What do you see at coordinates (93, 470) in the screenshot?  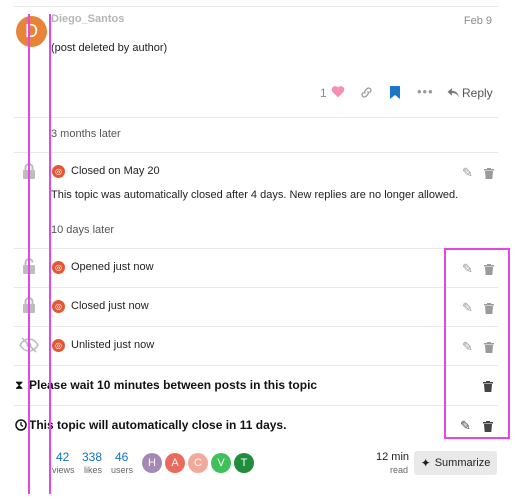 I see `likes-label: likes` at bounding box center [93, 470].